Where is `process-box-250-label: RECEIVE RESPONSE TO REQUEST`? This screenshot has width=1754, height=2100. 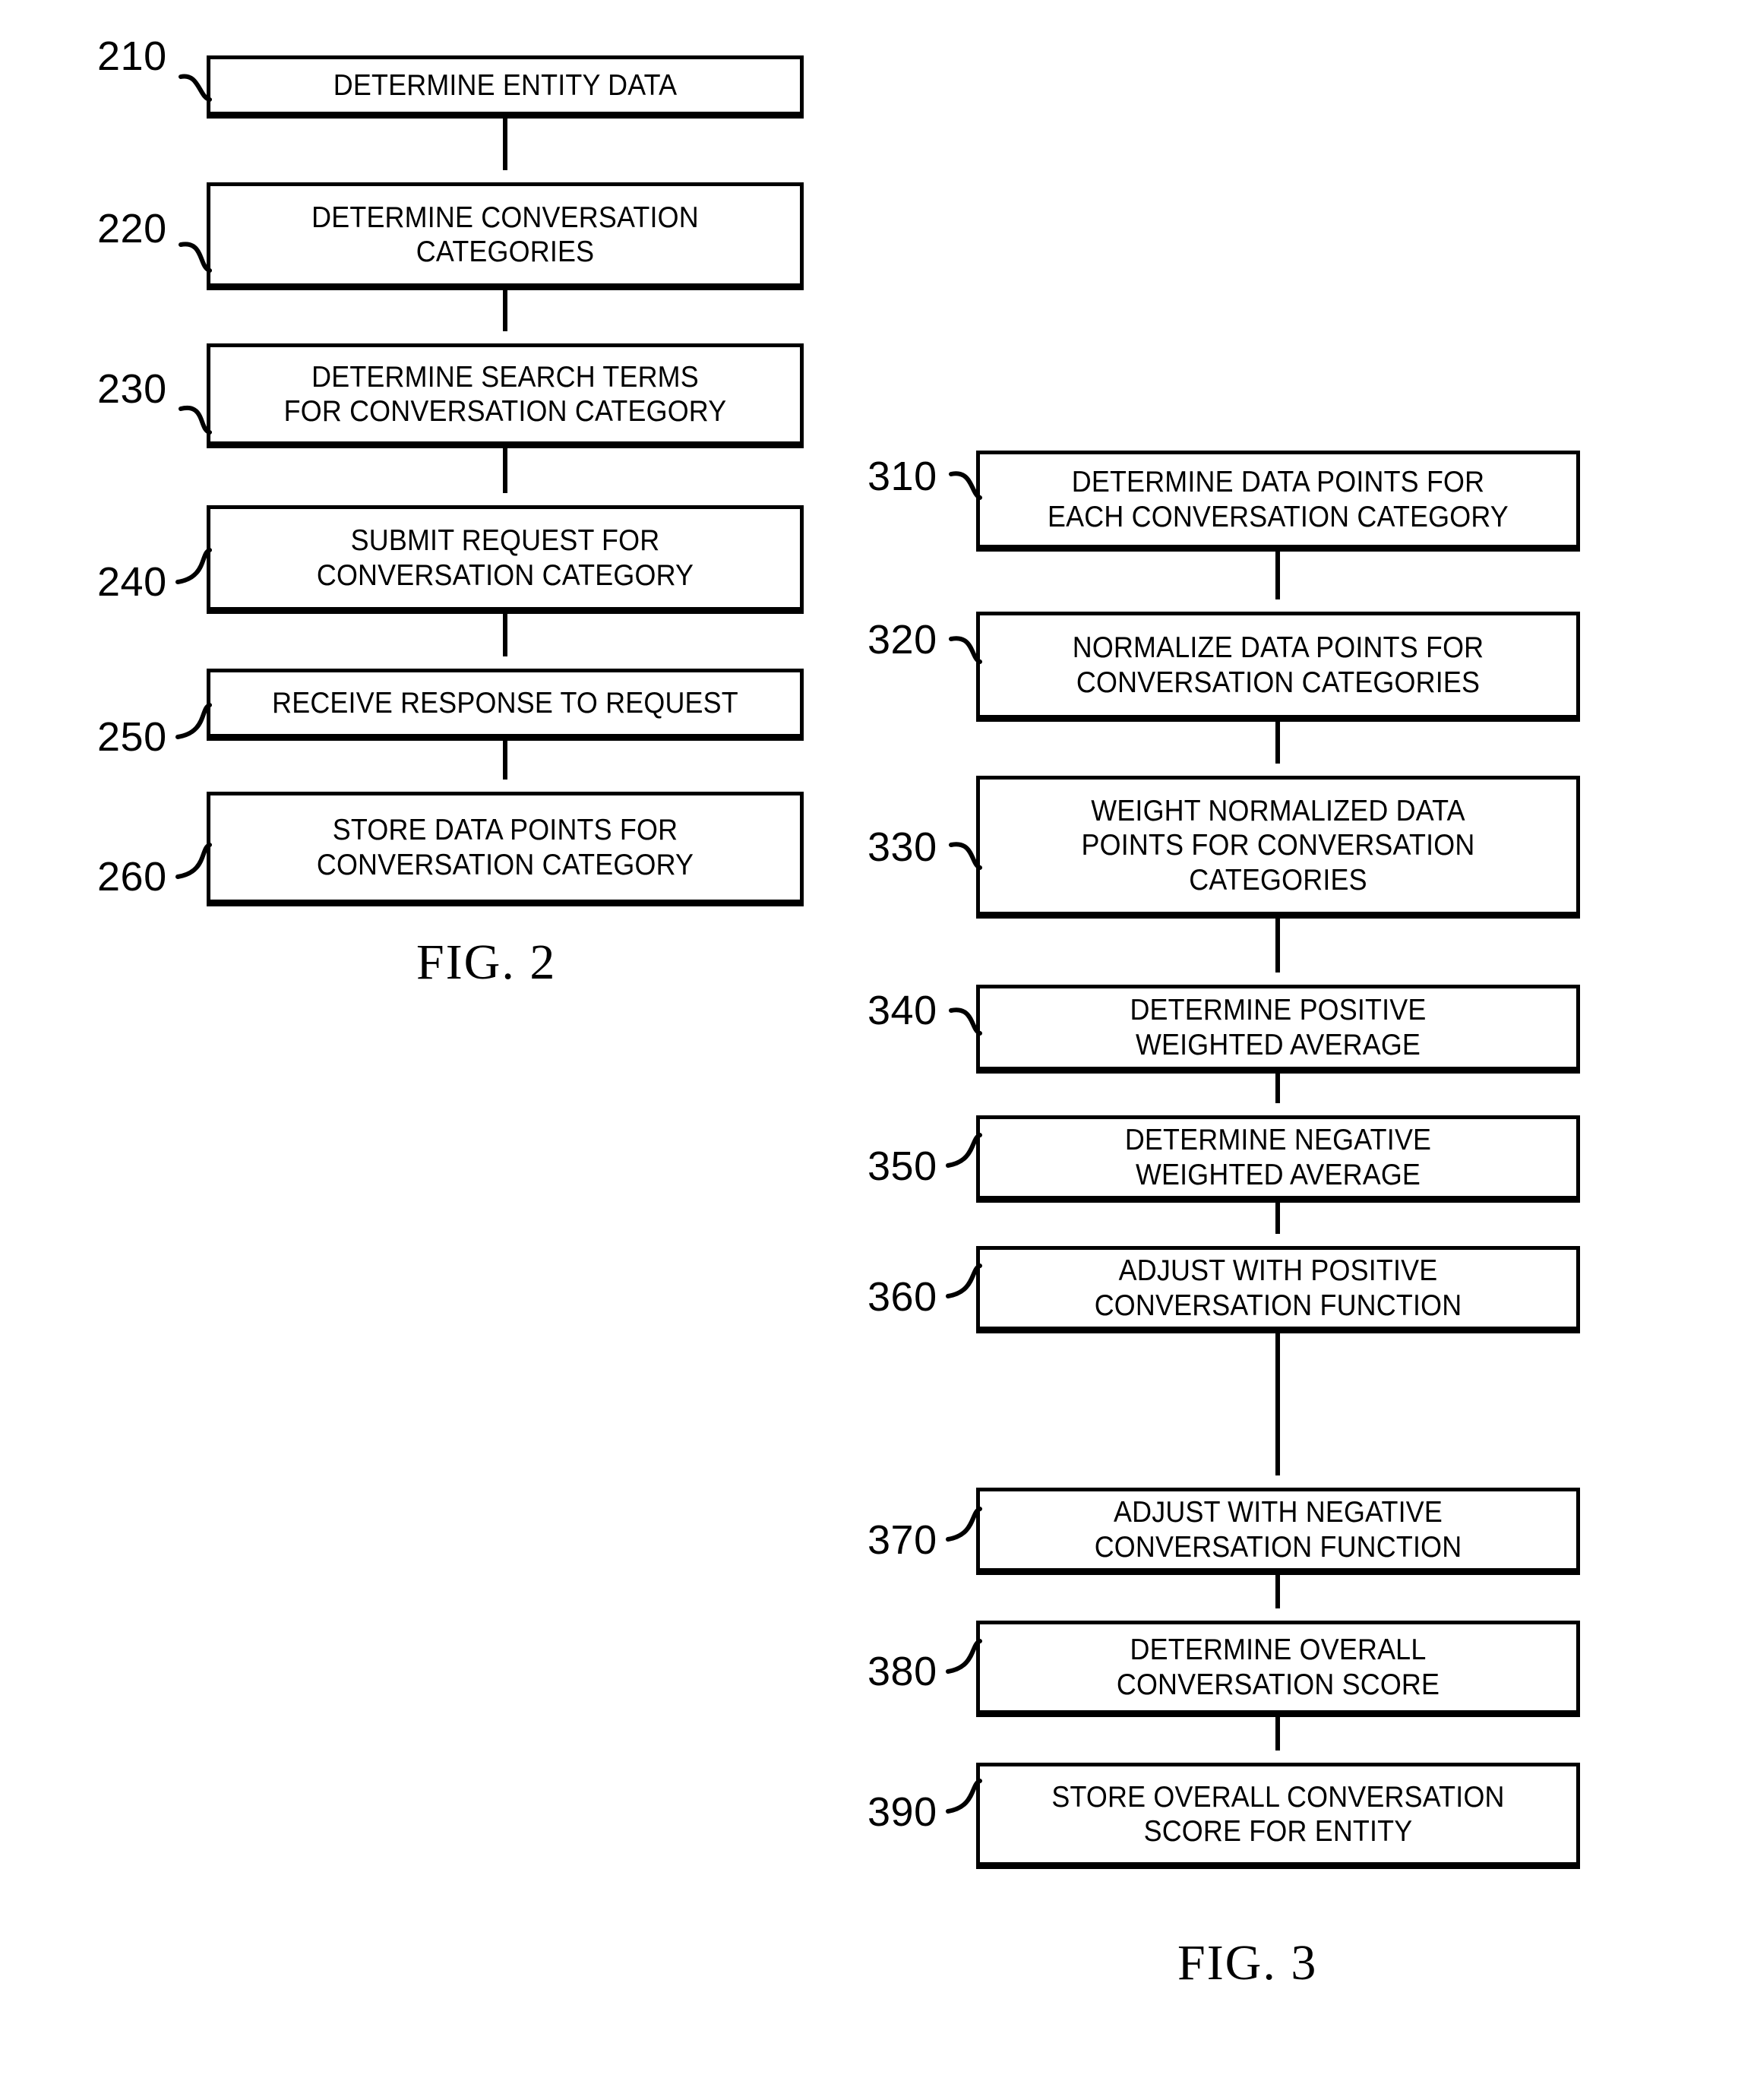 process-box-250-label: RECEIVE RESPONSE TO REQUEST is located at coordinates (505, 703).